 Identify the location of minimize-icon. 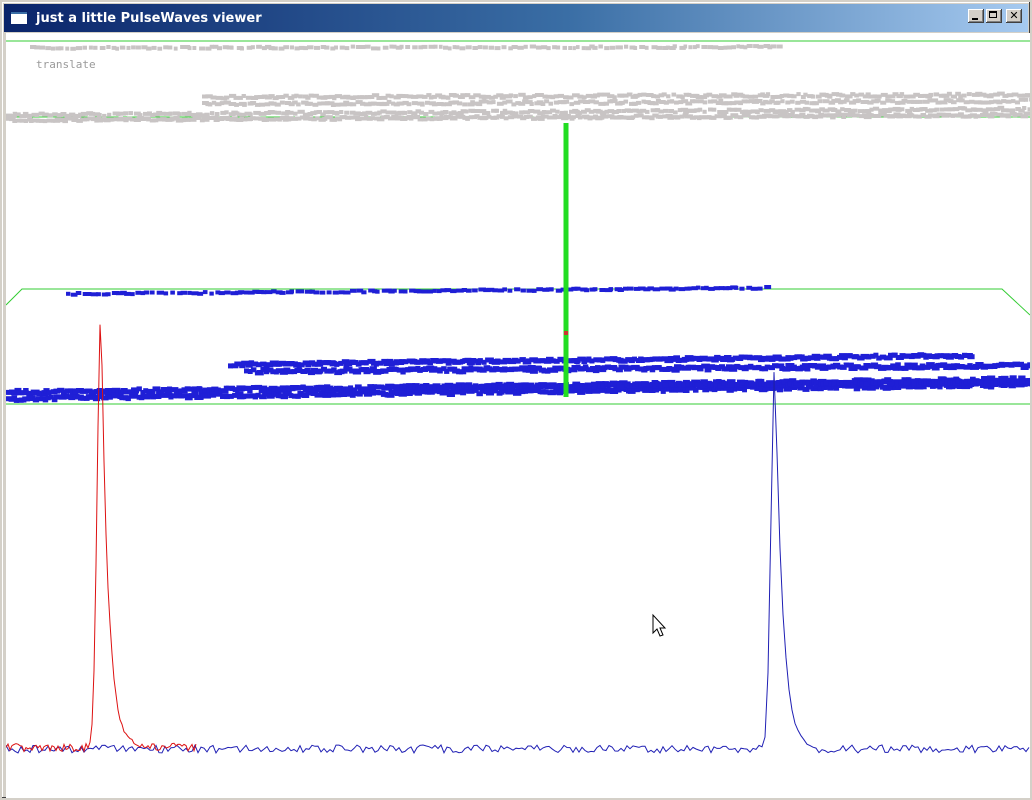
(975, 19).